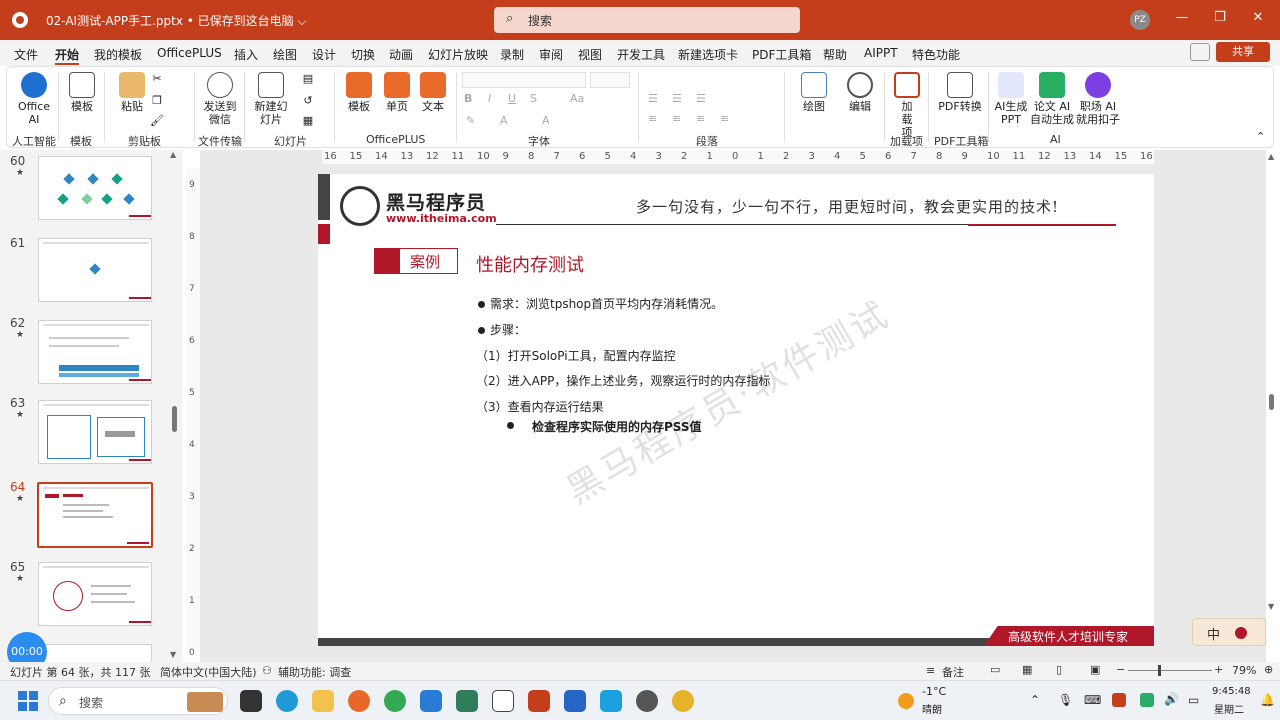  What do you see at coordinates (546, 120) in the screenshot?
I see `grow-font-icon: A` at bounding box center [546, 120].